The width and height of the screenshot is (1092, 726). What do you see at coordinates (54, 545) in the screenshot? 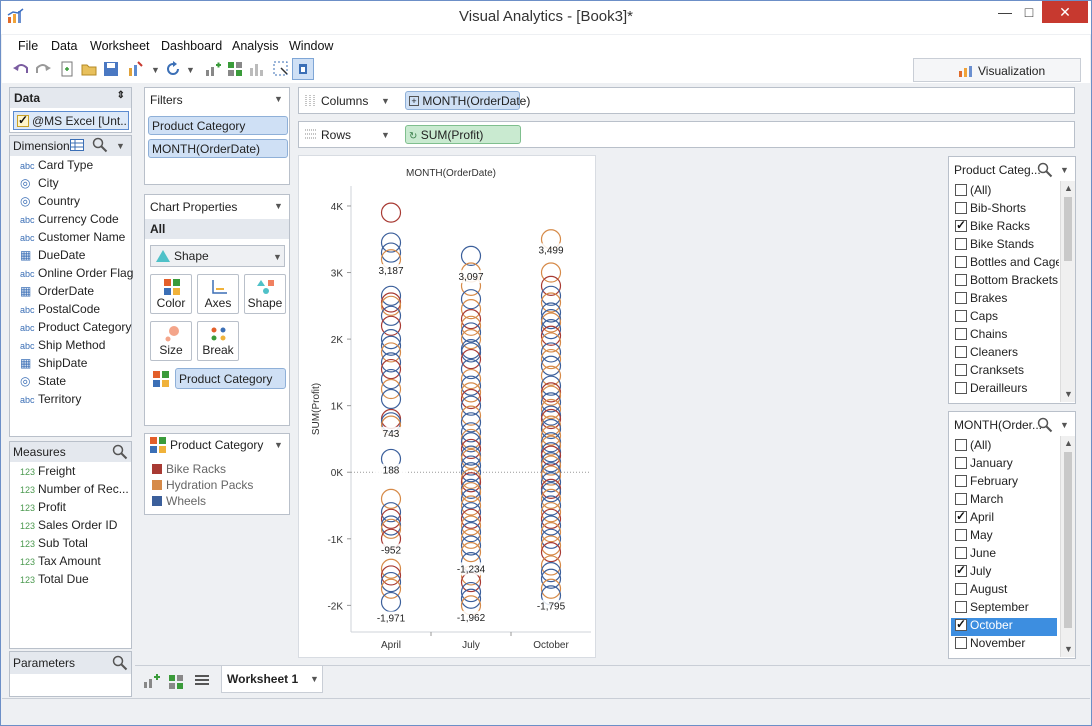
I see `measure-item: 123 Sub Total` at bounding box center [54, 545].